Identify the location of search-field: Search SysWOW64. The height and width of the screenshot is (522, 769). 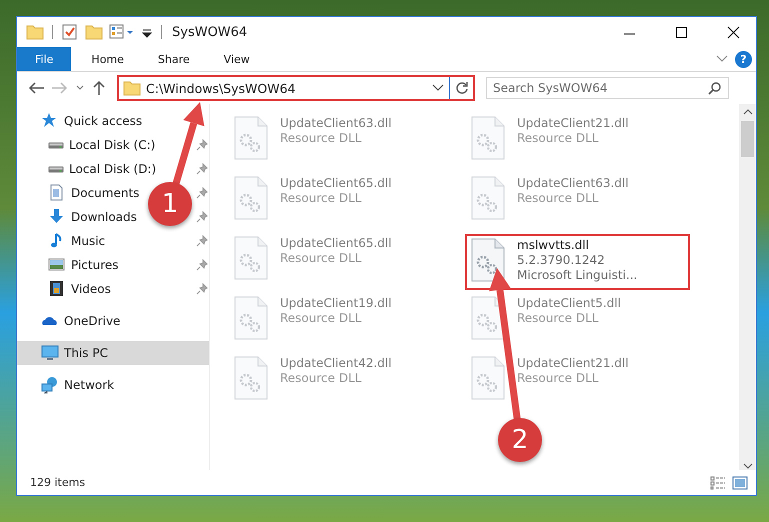
(607, 88).